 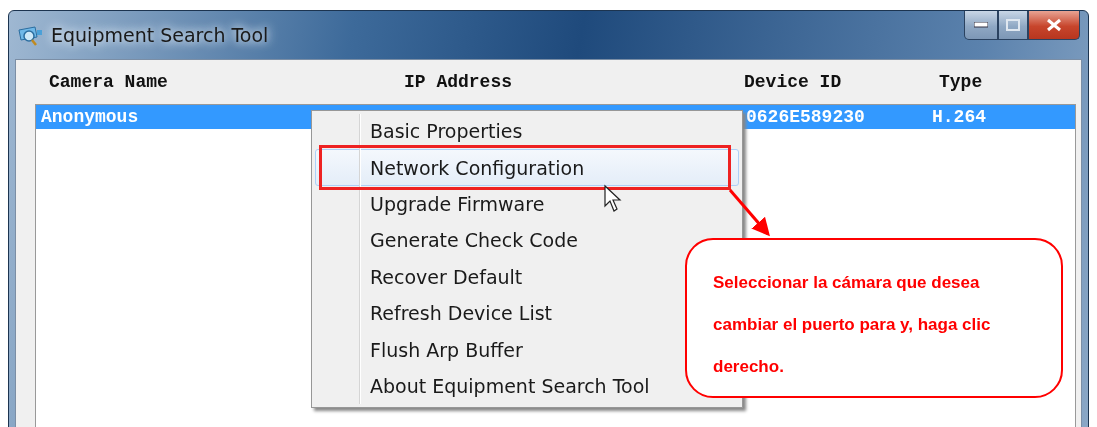 I want to click on column-header: Device ID, so click(x=793, y=83).